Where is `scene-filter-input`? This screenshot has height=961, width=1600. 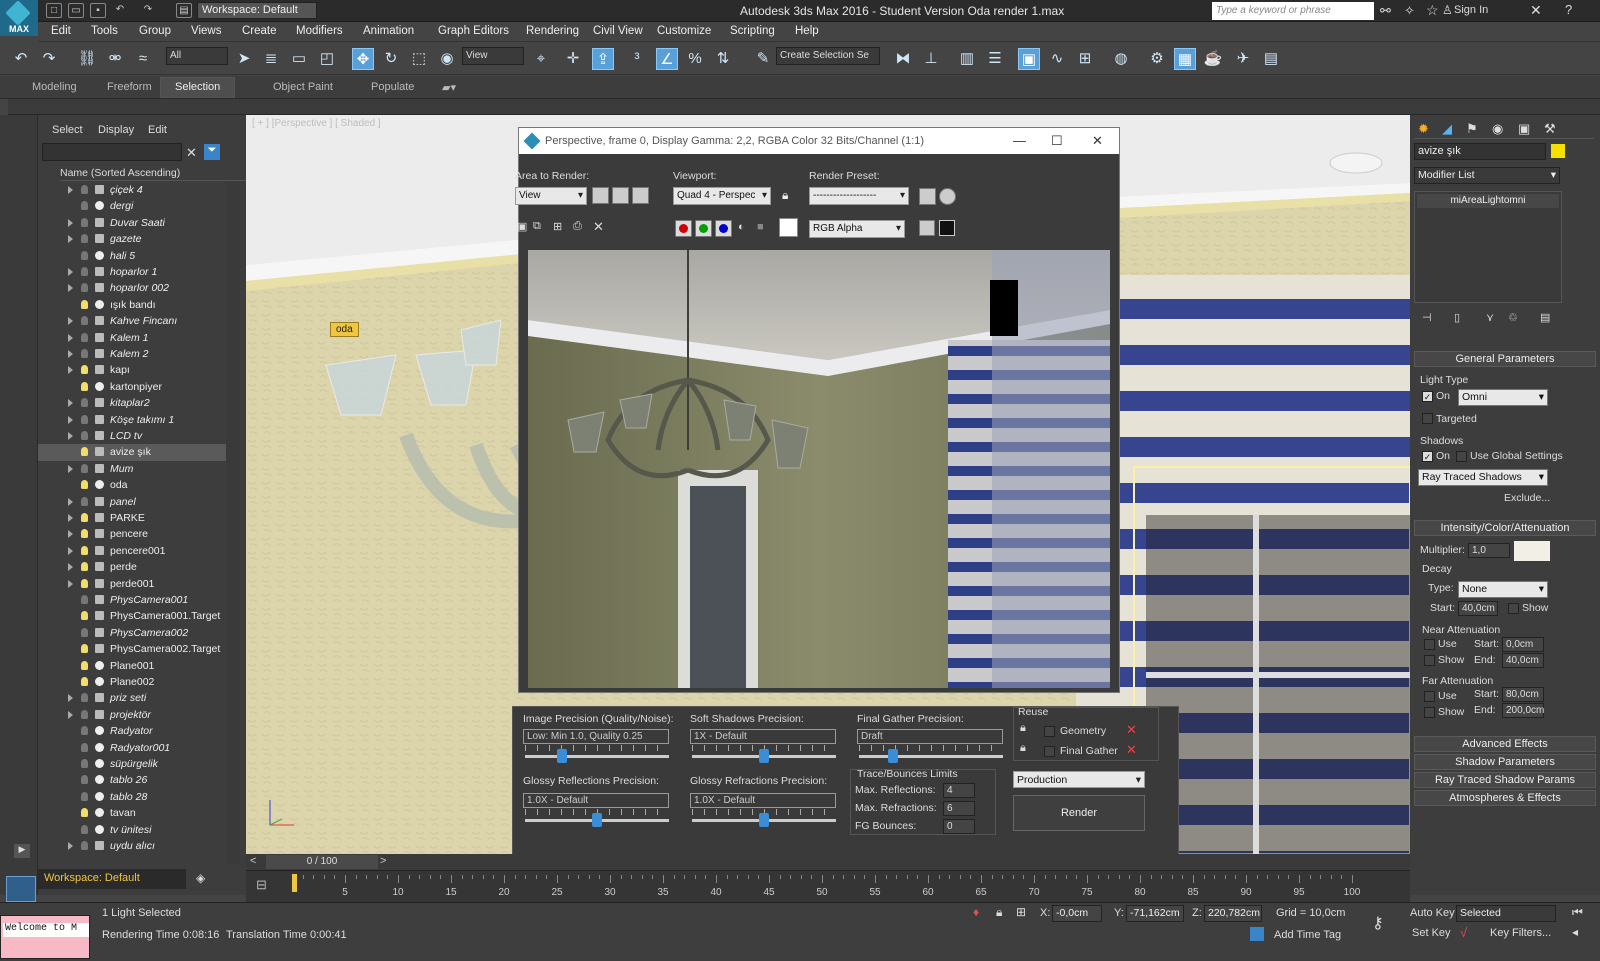
scene-filter-input is located at coordinates (112, 152).